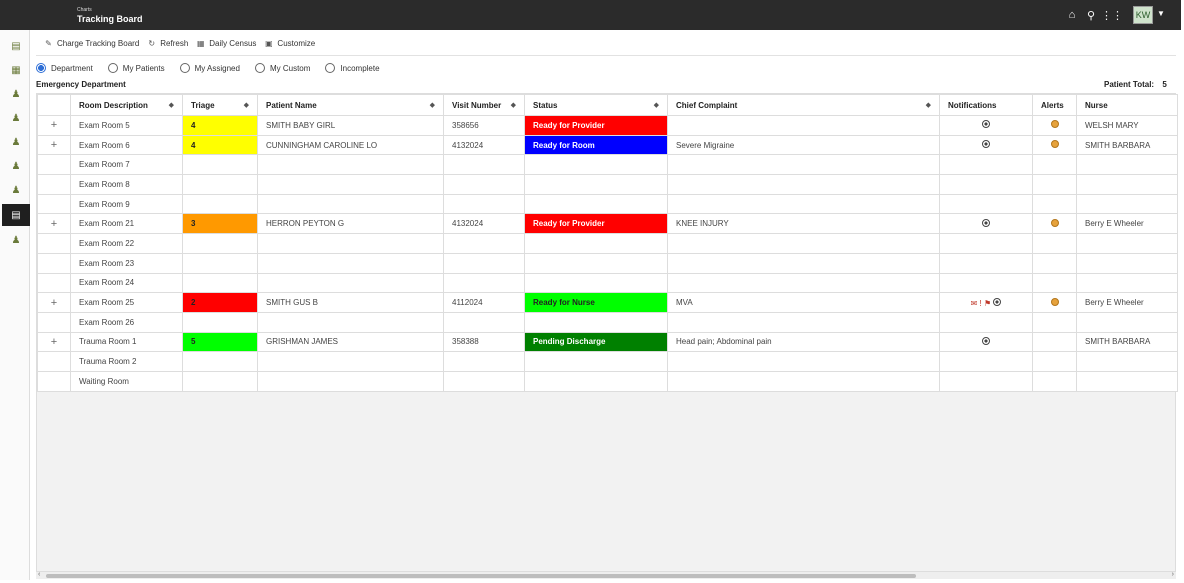 This screenshot has width=1184, height=583. What do you see at coordinates (282, 68) in the screenshot?
I see `filter-my-custom: My Custom` at bounding box center [282, 68].